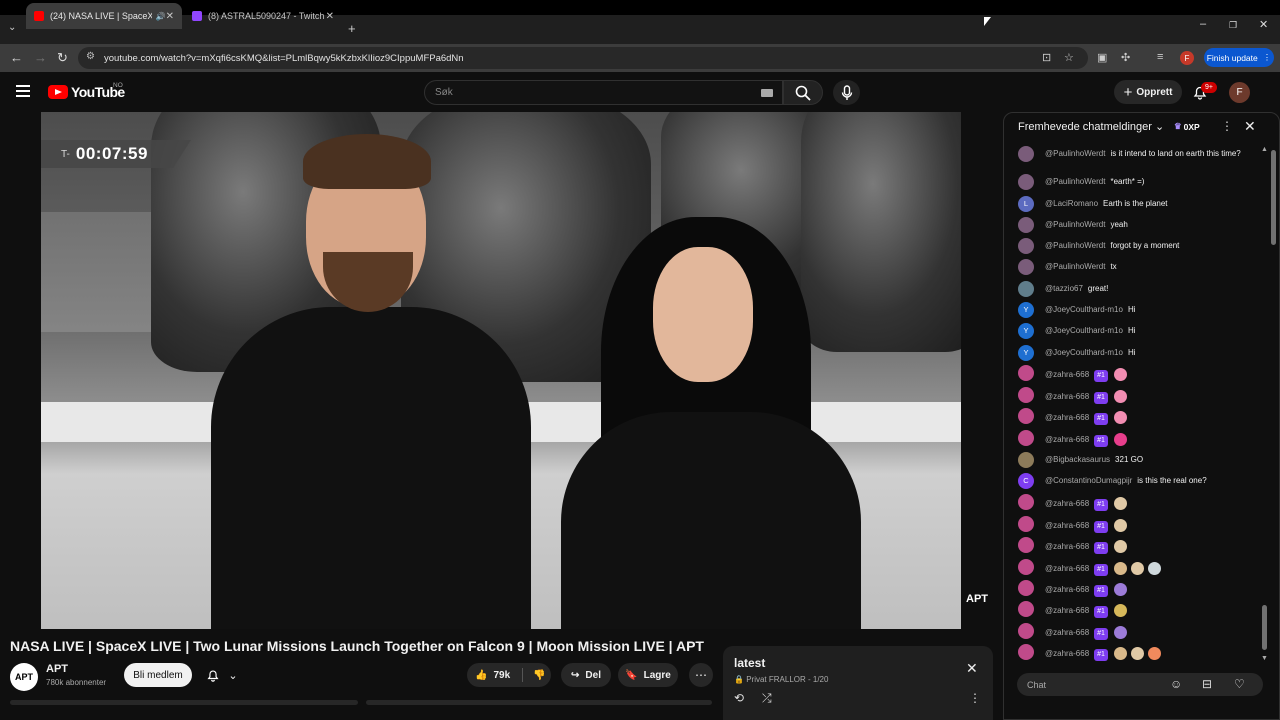 The image size is (1280, 720). Describe the element at coordinates (492, 675) in the screenshot. I see `like-button: 👍 79k` at that location.